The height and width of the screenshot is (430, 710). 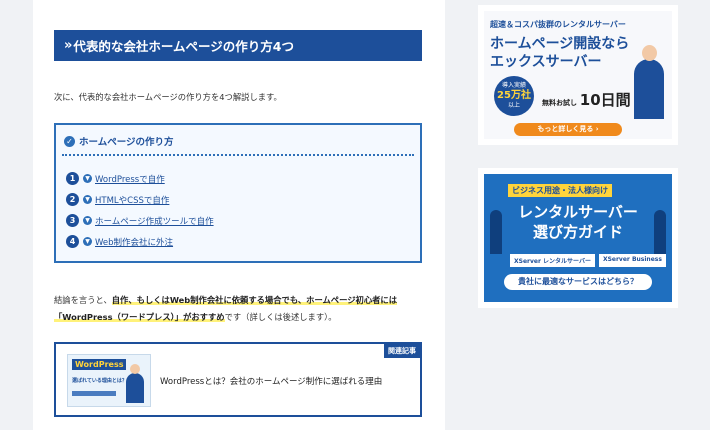 I want to click on ad-badge: 導入実績 25万社 以上, so click(x=514, y=96).